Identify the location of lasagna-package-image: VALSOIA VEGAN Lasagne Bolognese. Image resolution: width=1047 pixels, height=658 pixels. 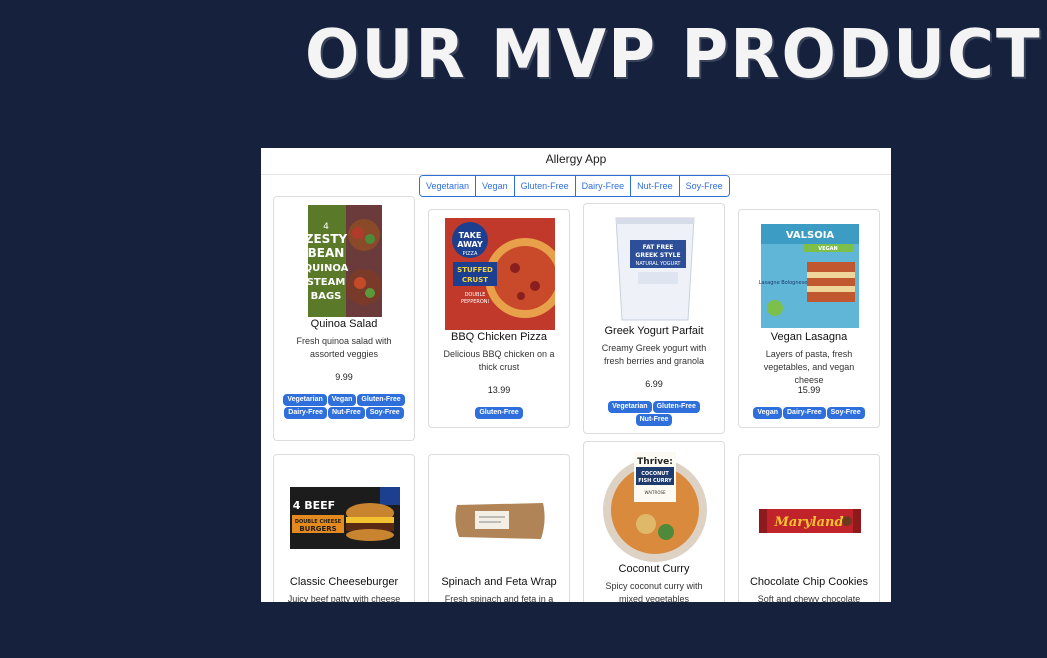
(809, 276).